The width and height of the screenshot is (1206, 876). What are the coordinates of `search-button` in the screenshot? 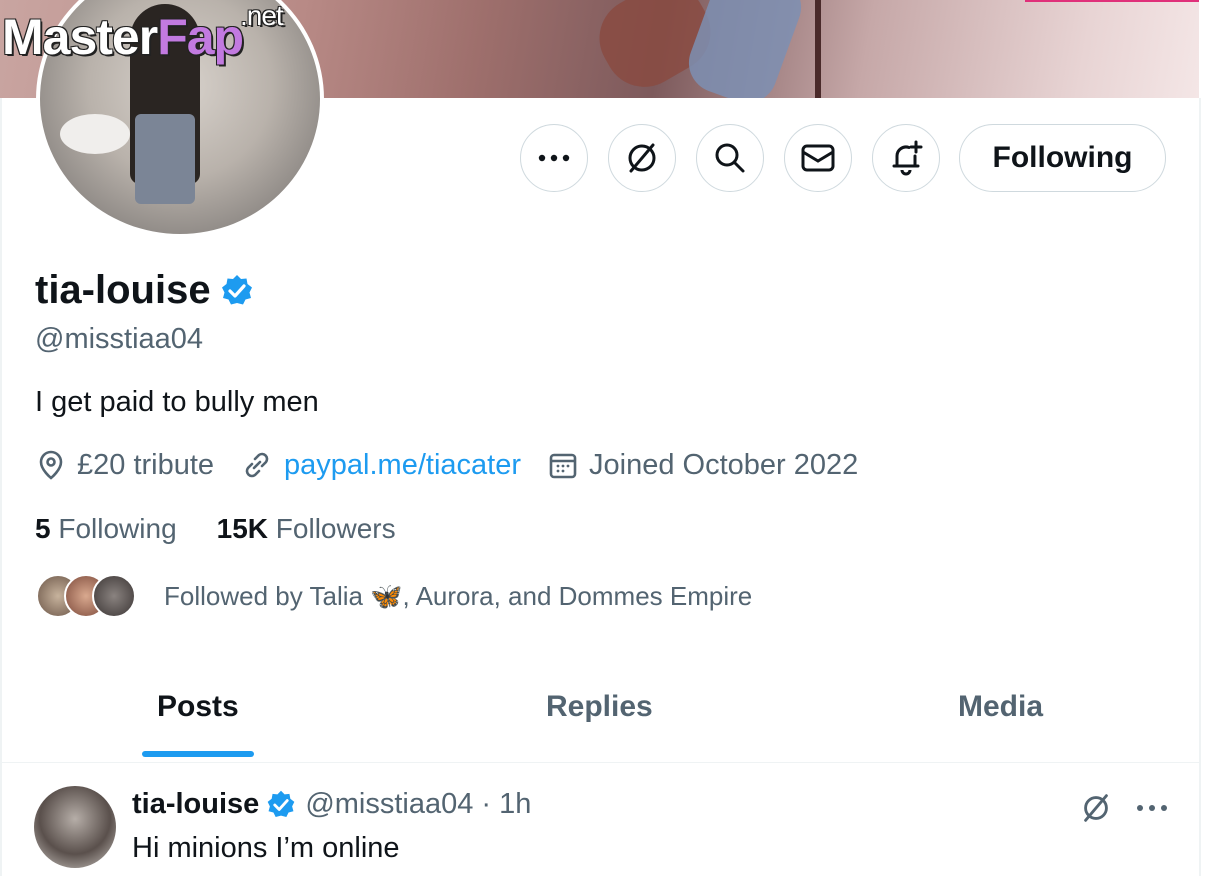 It's located at (730, 158).